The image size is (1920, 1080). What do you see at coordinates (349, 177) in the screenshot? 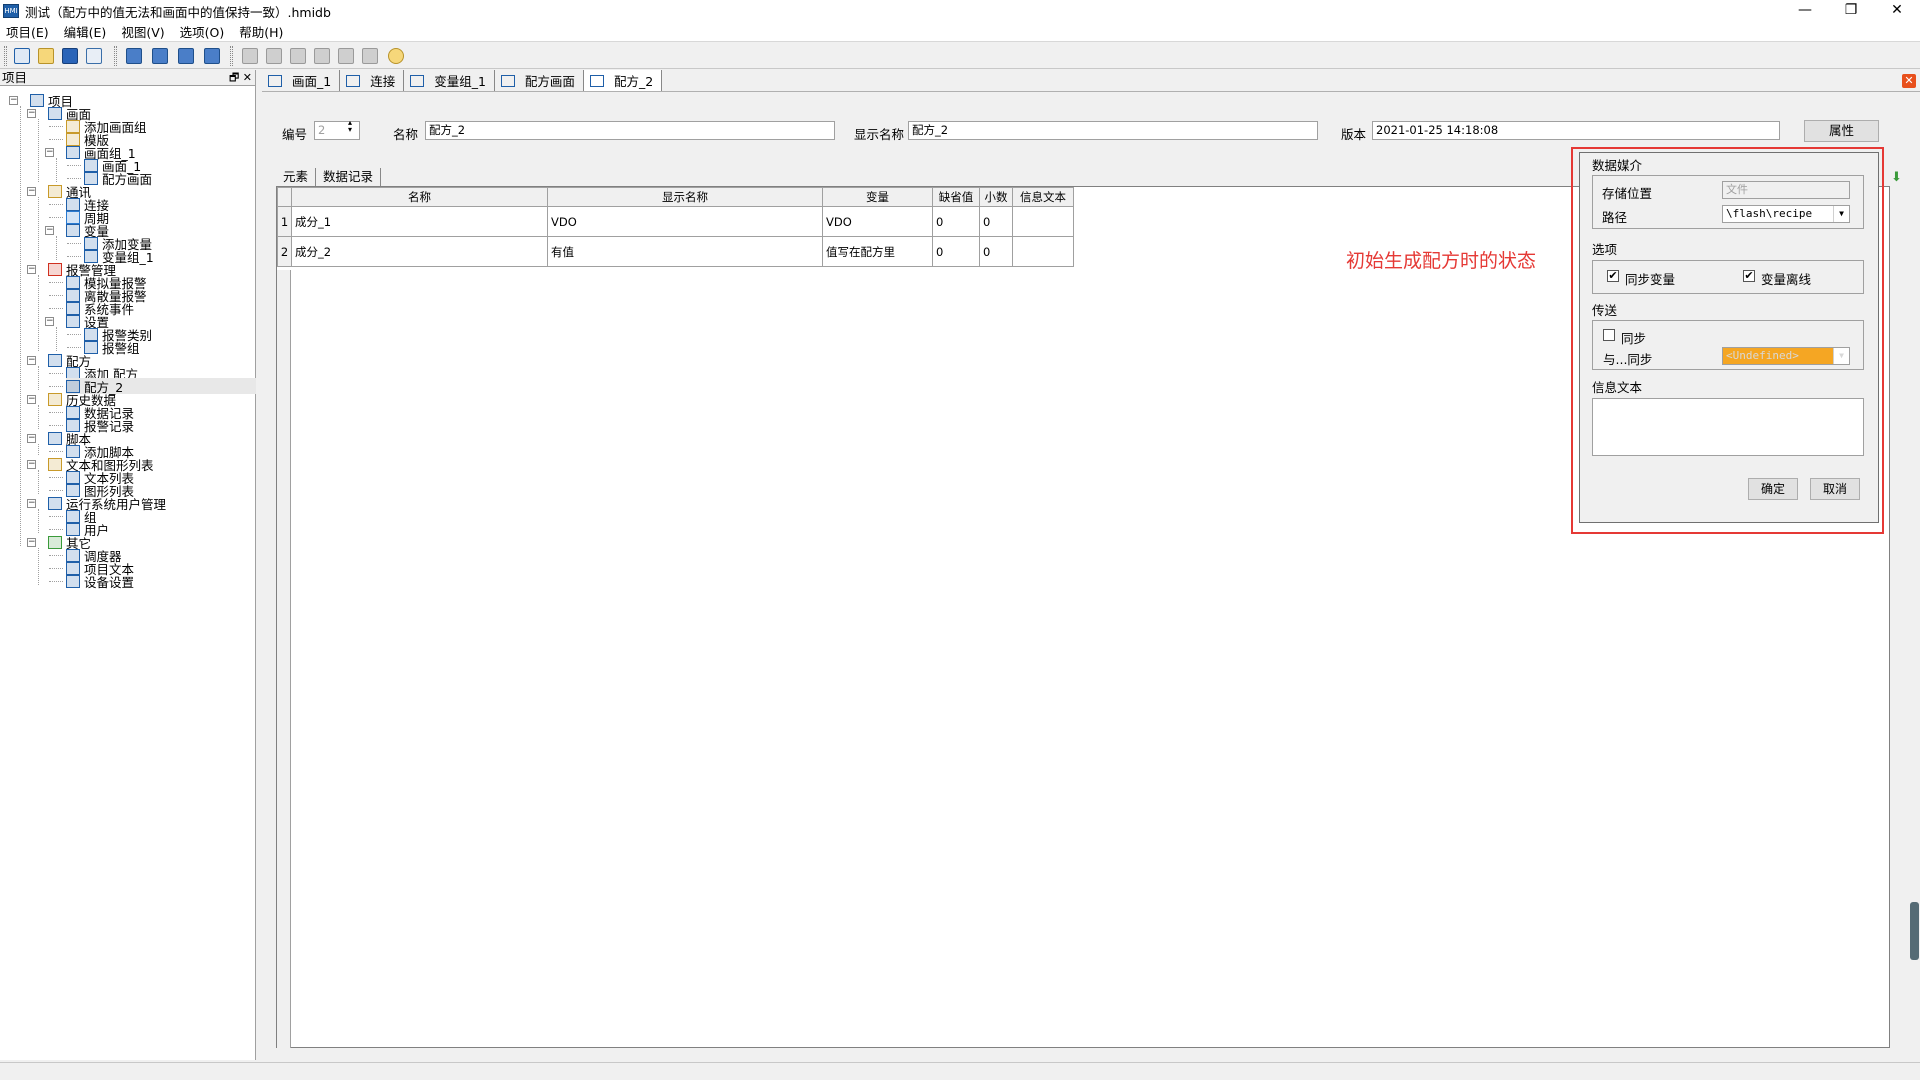
I see `tab-data-records: 数据记录` at bounding box center [349, 177].